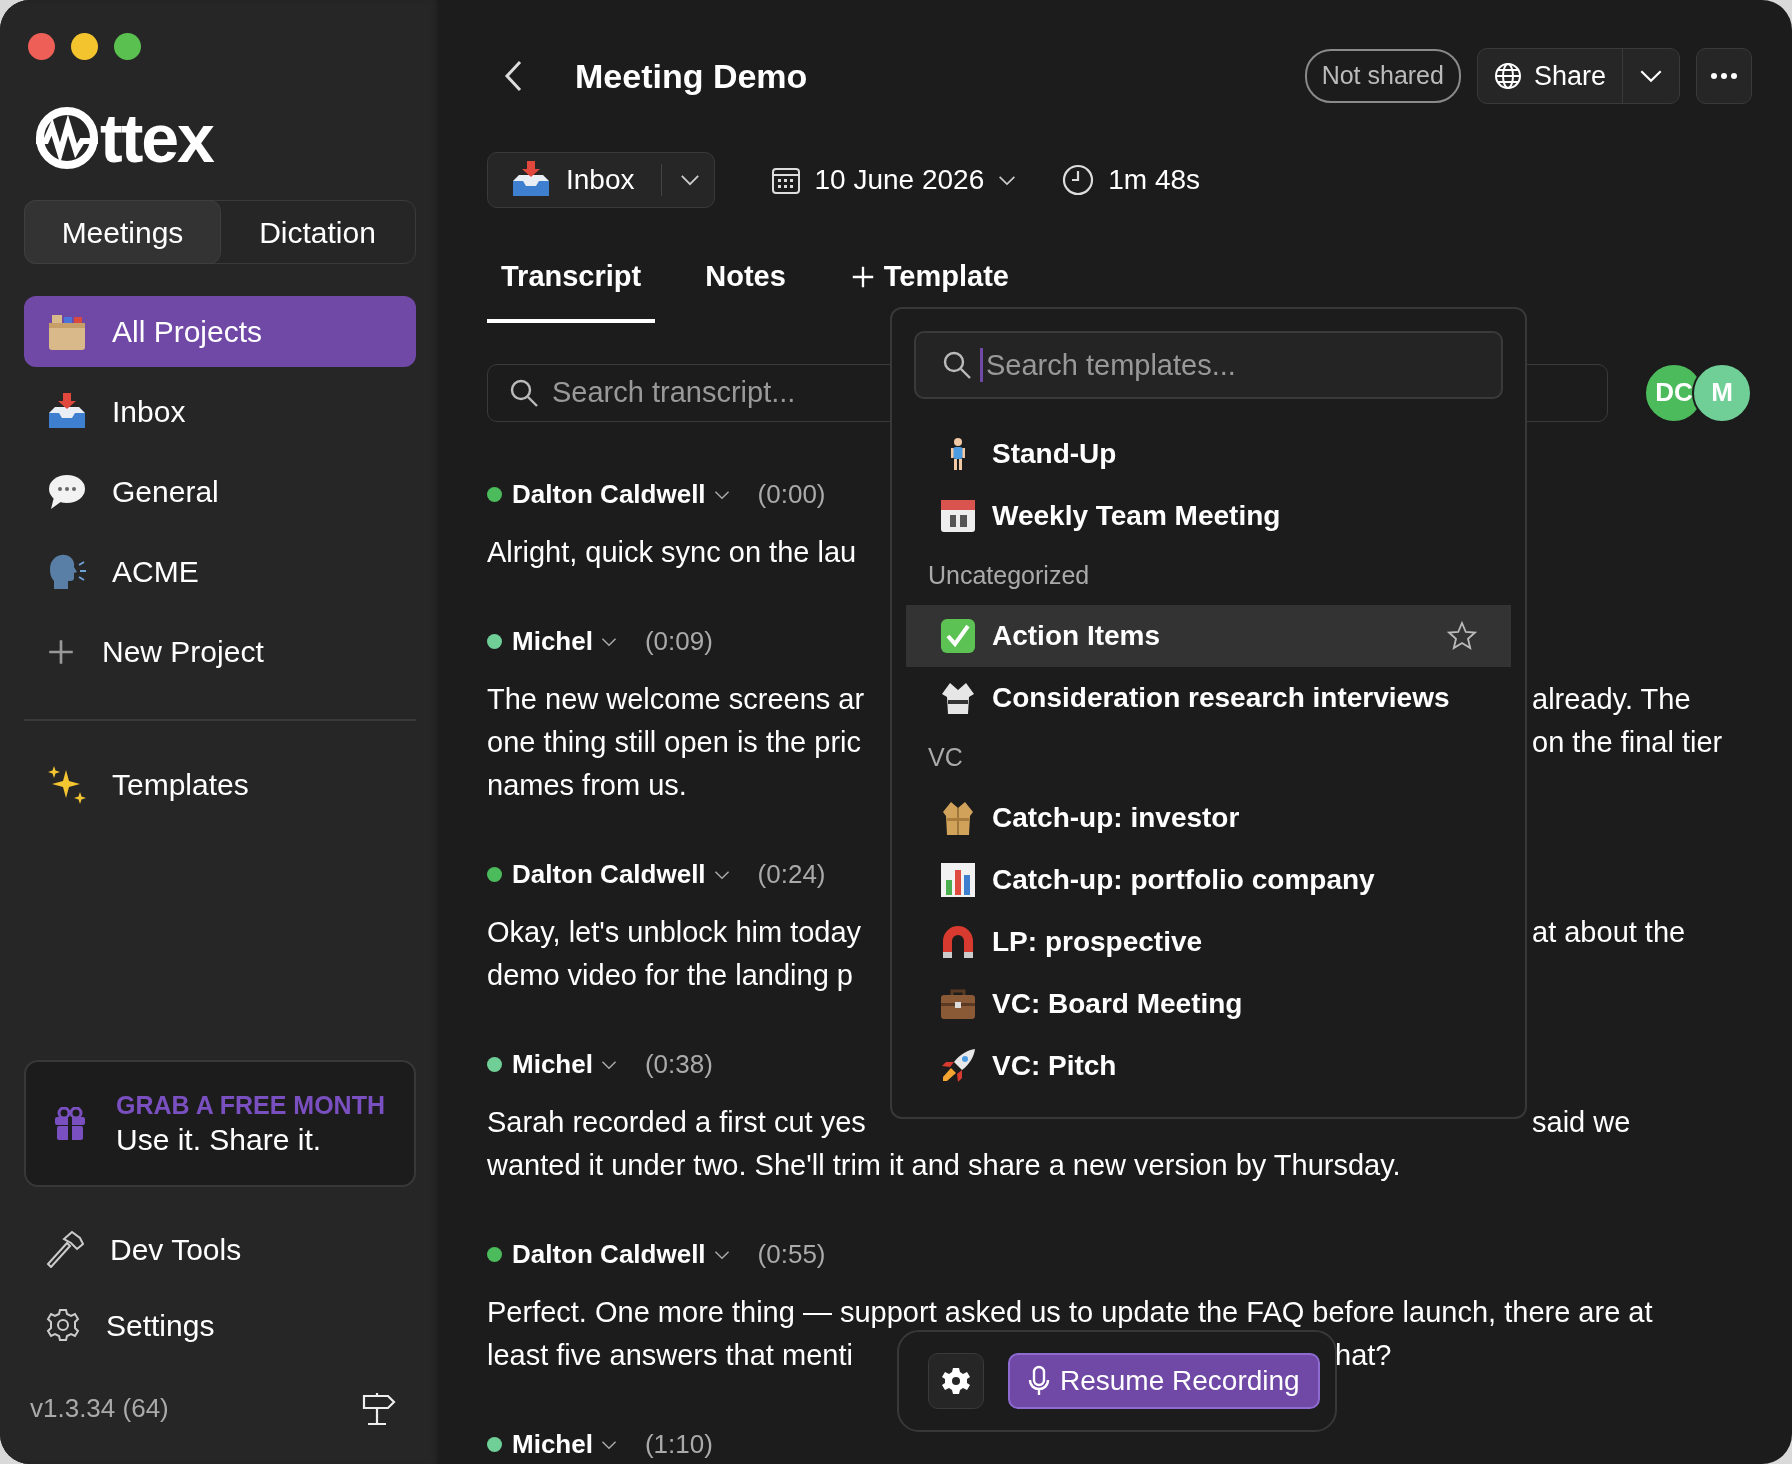 Image resolution: width=1792 pixels, height=1464 pixels. I want to click on wave-logo-icon, so click(67, 138).